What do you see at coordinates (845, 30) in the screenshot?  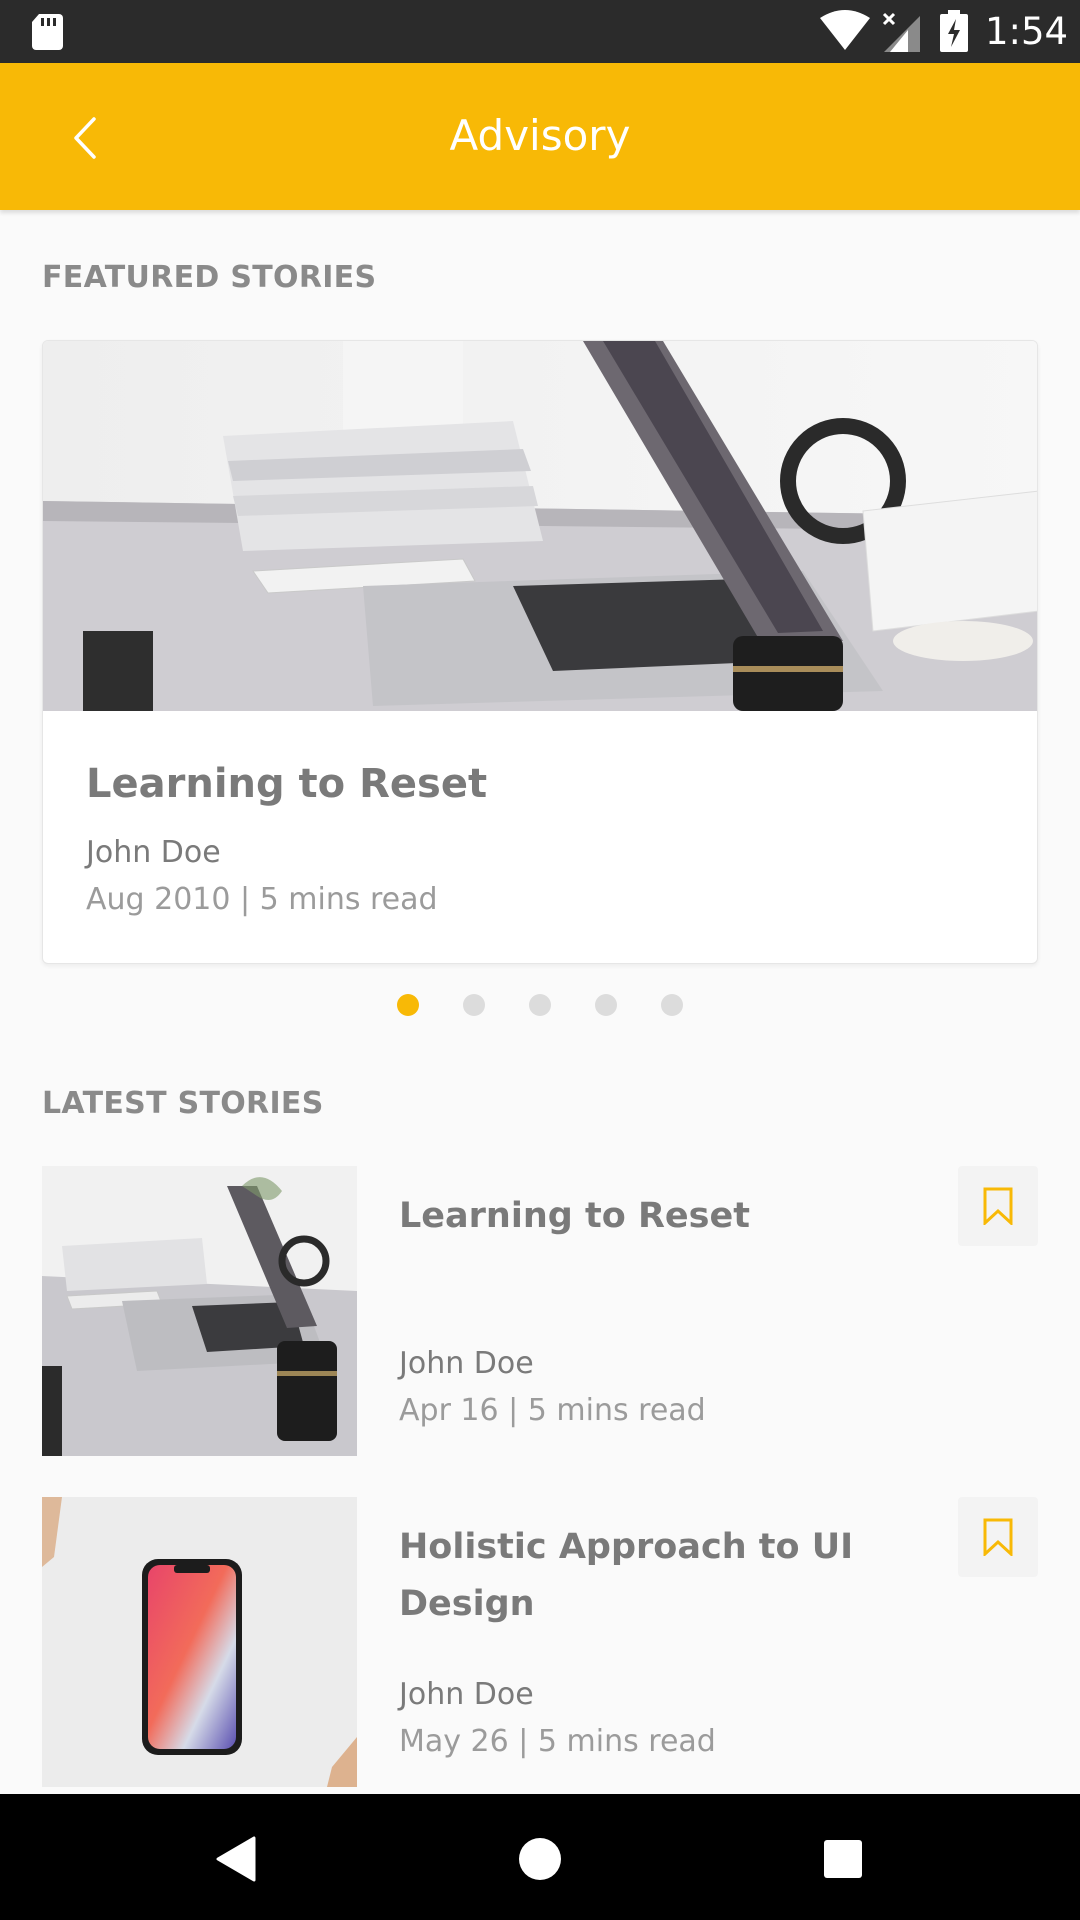 I see `wifi-icon` at bounding box center [845, 30].